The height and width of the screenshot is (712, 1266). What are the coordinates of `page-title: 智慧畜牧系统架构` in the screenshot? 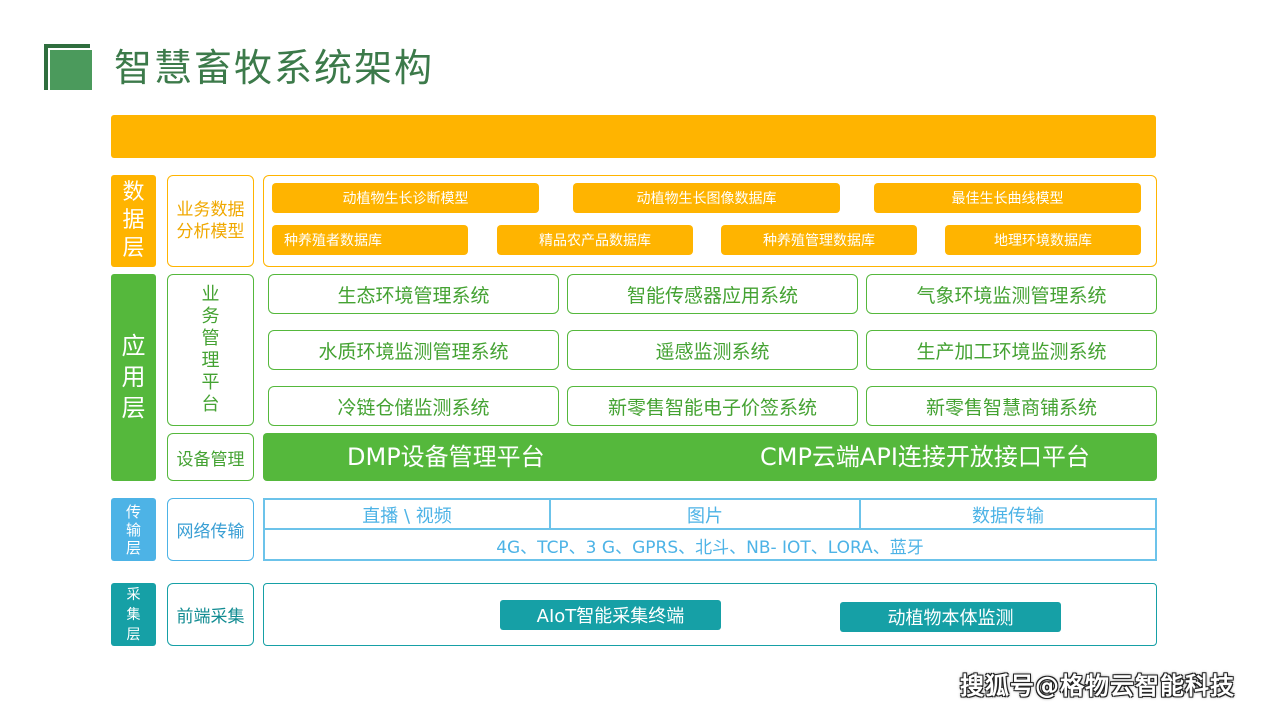 It's located at (274, 68).